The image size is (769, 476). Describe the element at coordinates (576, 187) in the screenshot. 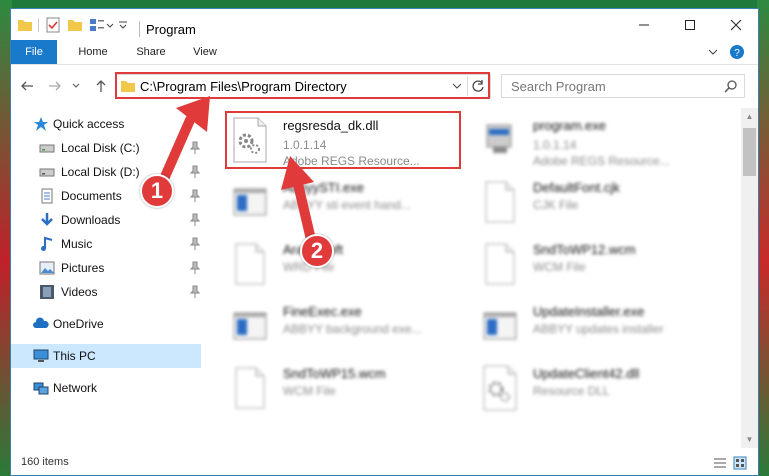

I see `file-name: DefaultFont.cjk` at that location.